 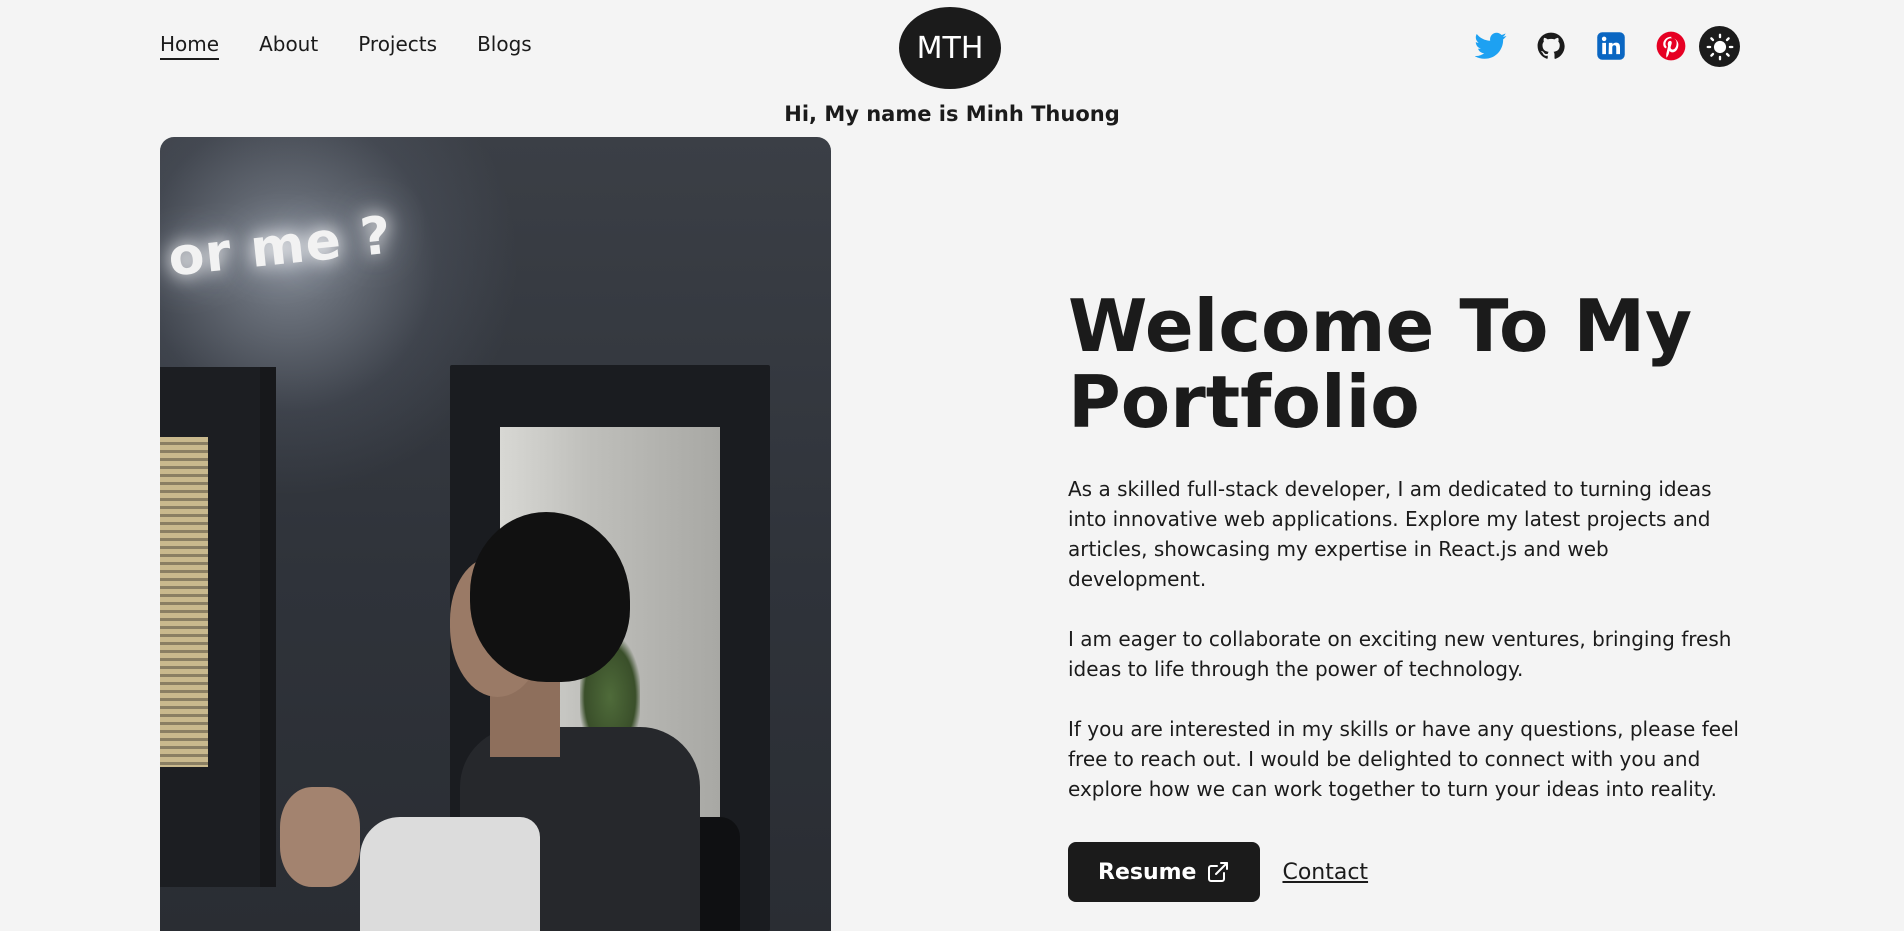 I want to click on linkedin-icon, so click(x=1611, y=46).